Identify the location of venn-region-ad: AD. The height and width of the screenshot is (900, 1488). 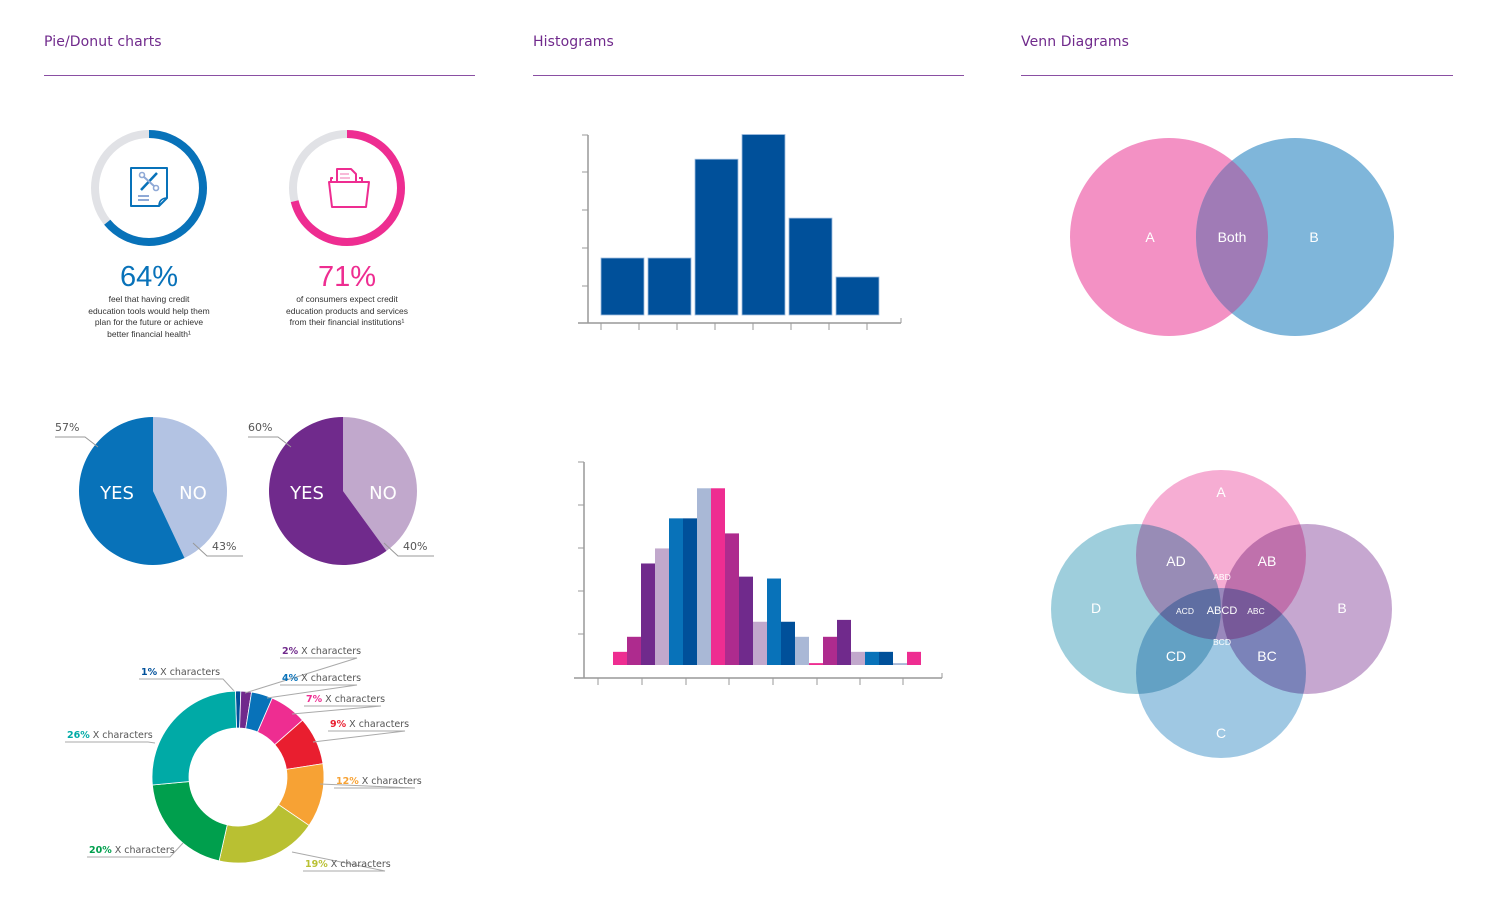
(1175, 561).